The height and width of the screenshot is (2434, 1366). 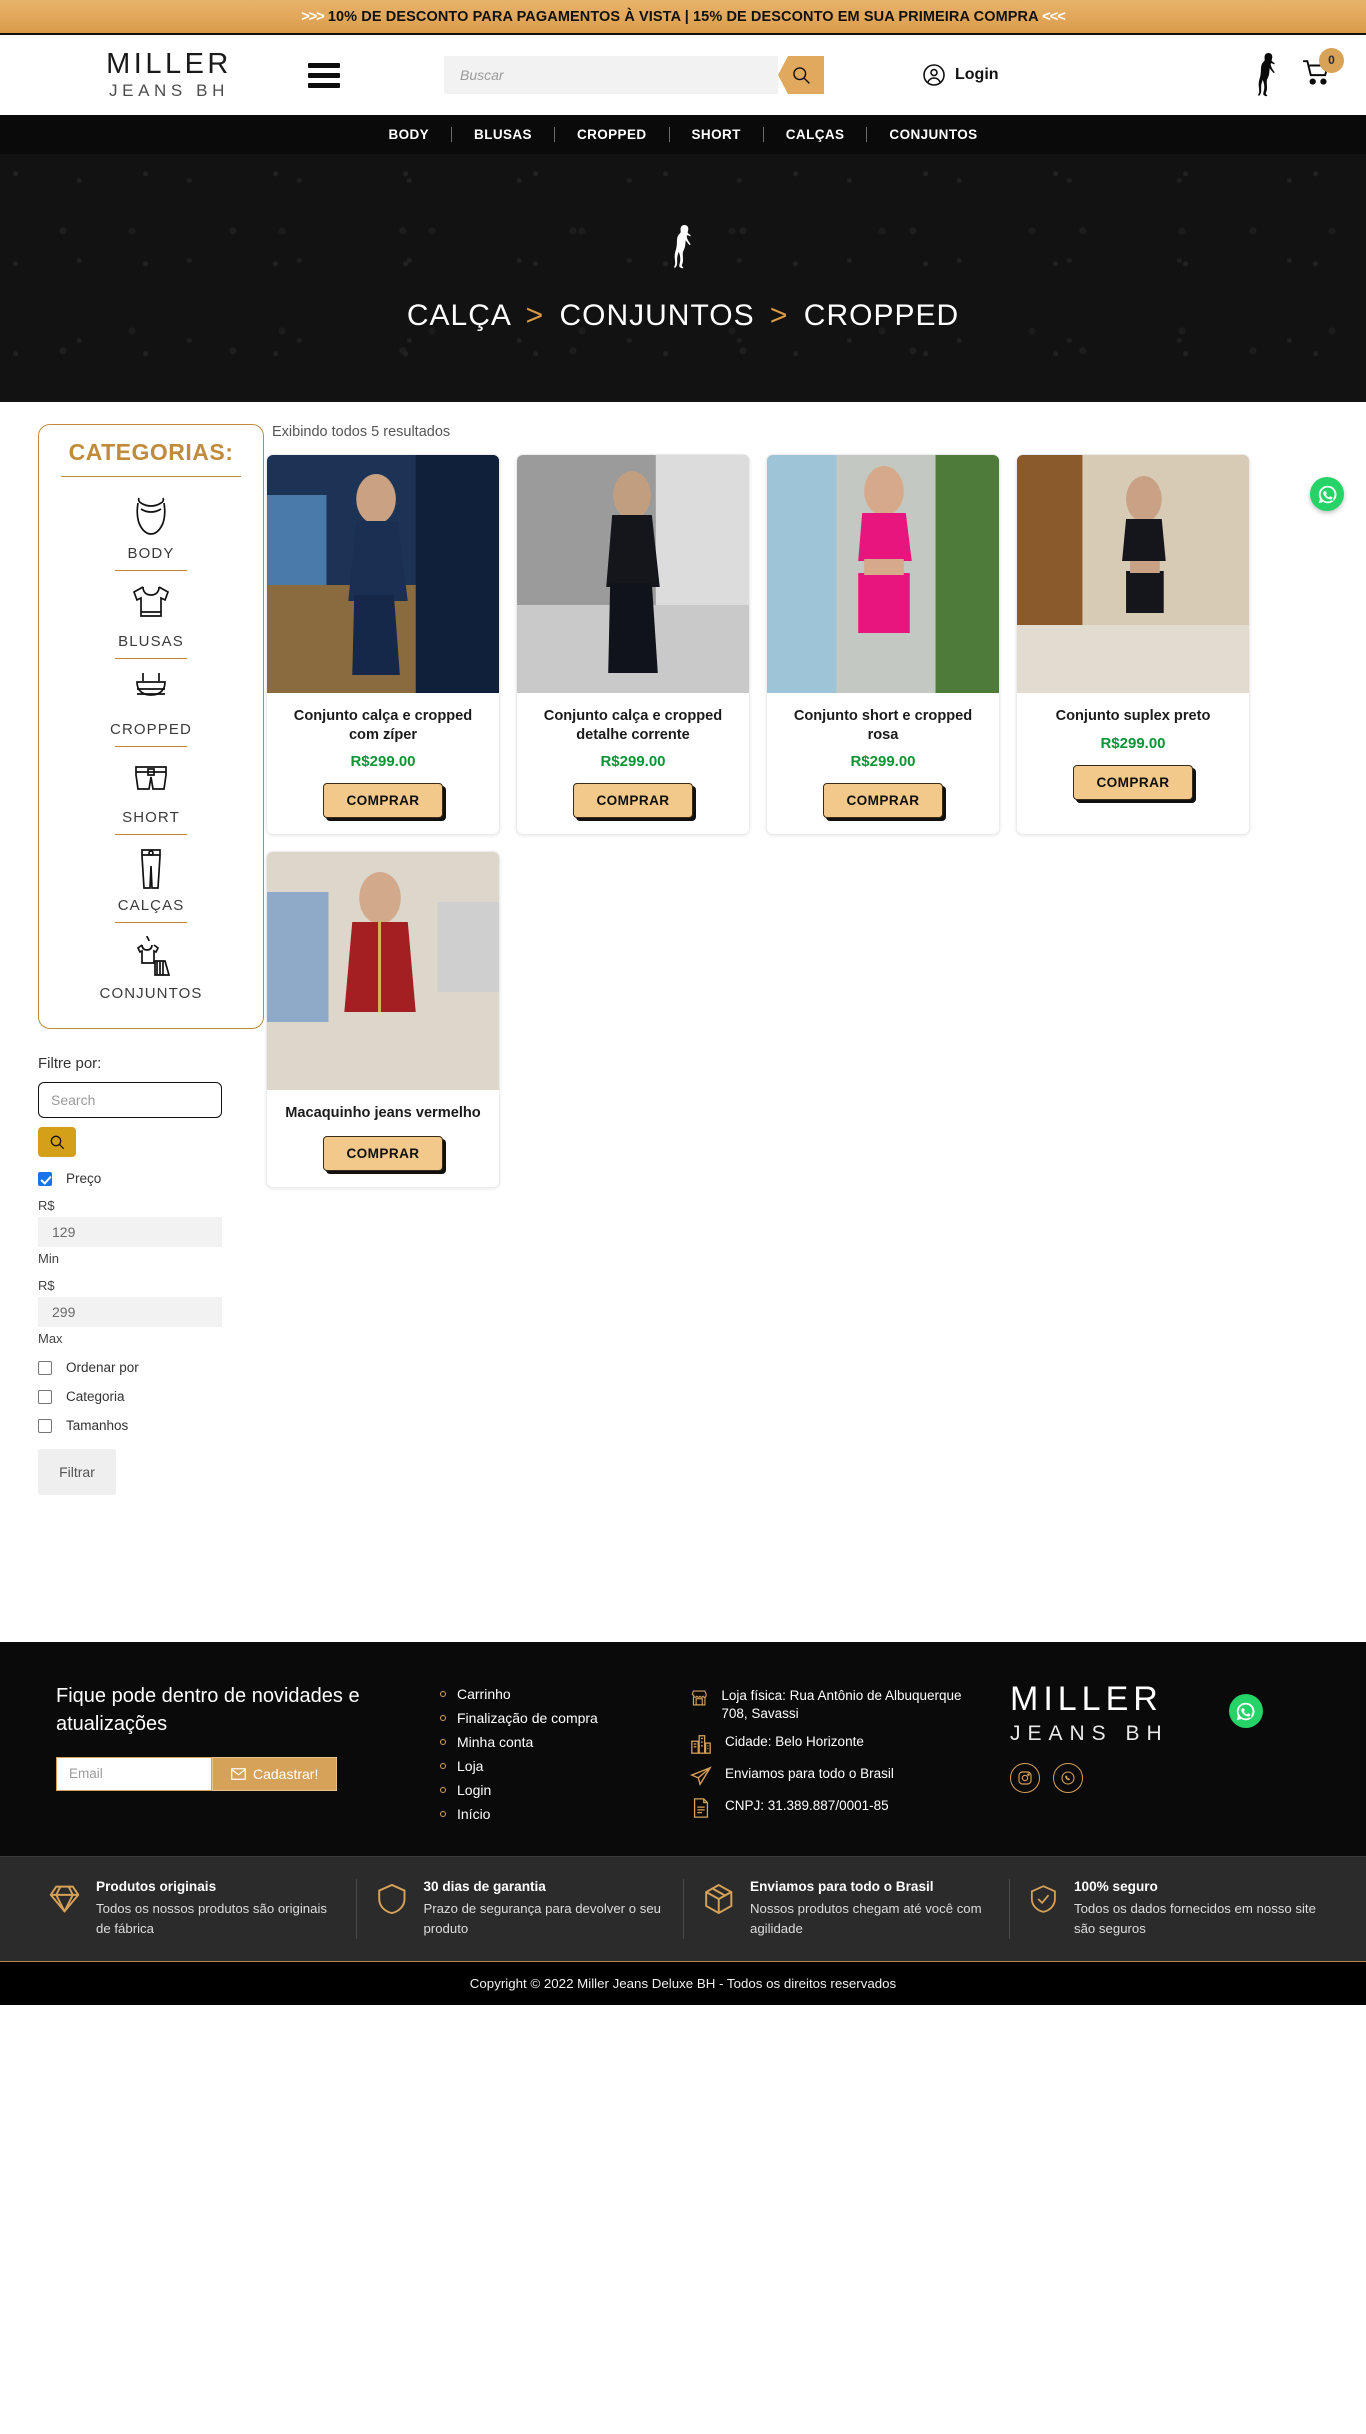 I want to click on sidebar-item-label: CROPPED, so click(x=151, y=729).